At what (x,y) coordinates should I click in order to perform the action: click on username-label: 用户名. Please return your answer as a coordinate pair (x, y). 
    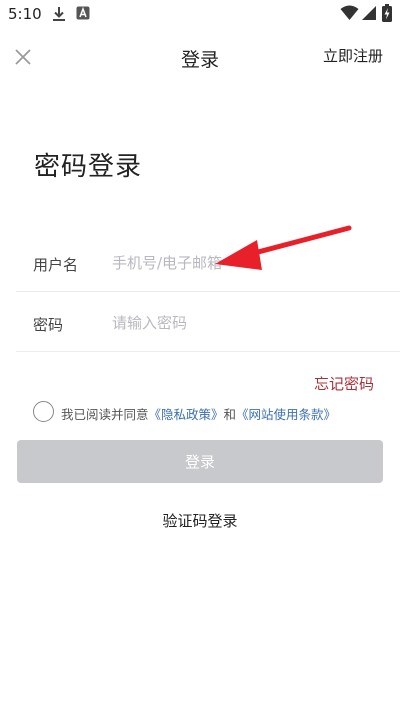
    Looking at the image, I should click on (56, 265).